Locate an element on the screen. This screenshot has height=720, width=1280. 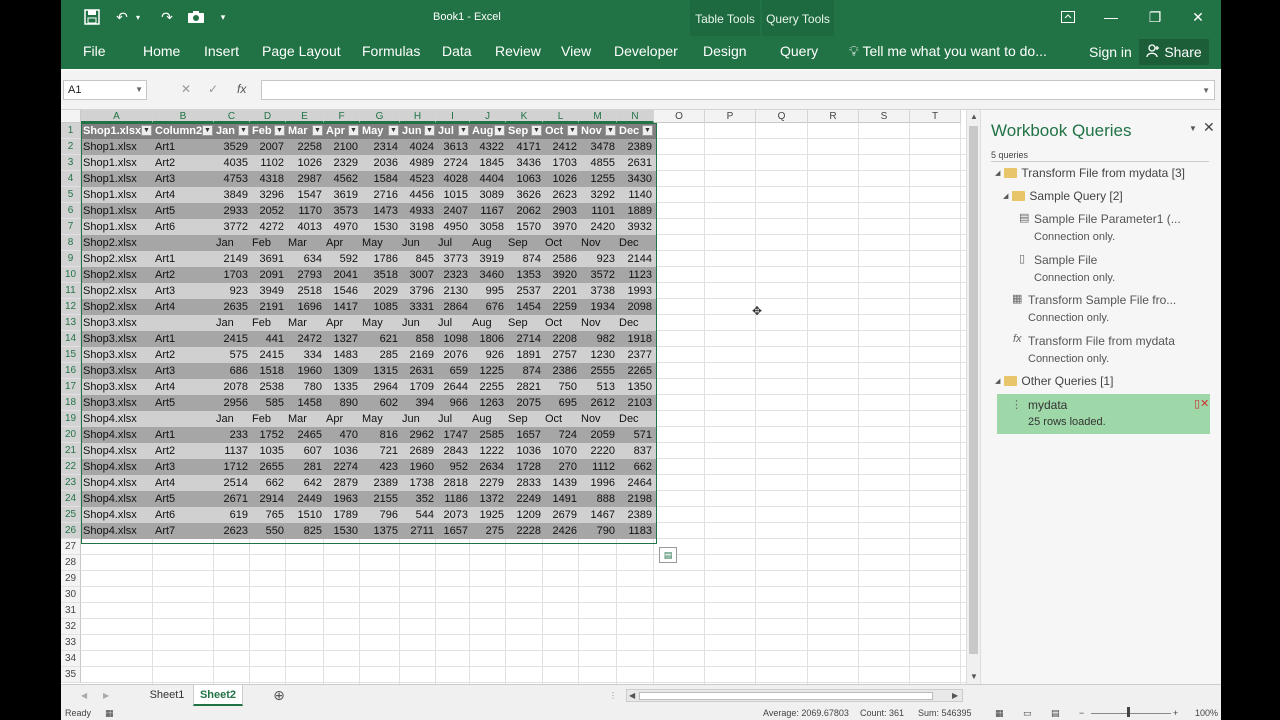
tab-split-handle-icon: ⋮ is located at coordinates (613, 695).